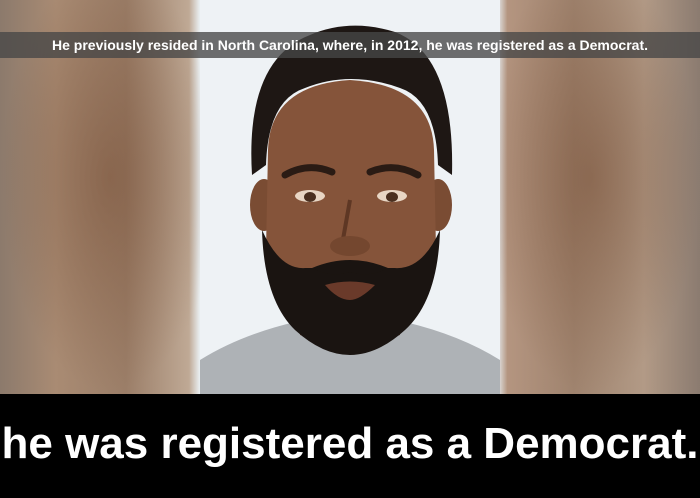 This screenshot has height=498, width=700. I want to click on right-iris, so click(392, 197).